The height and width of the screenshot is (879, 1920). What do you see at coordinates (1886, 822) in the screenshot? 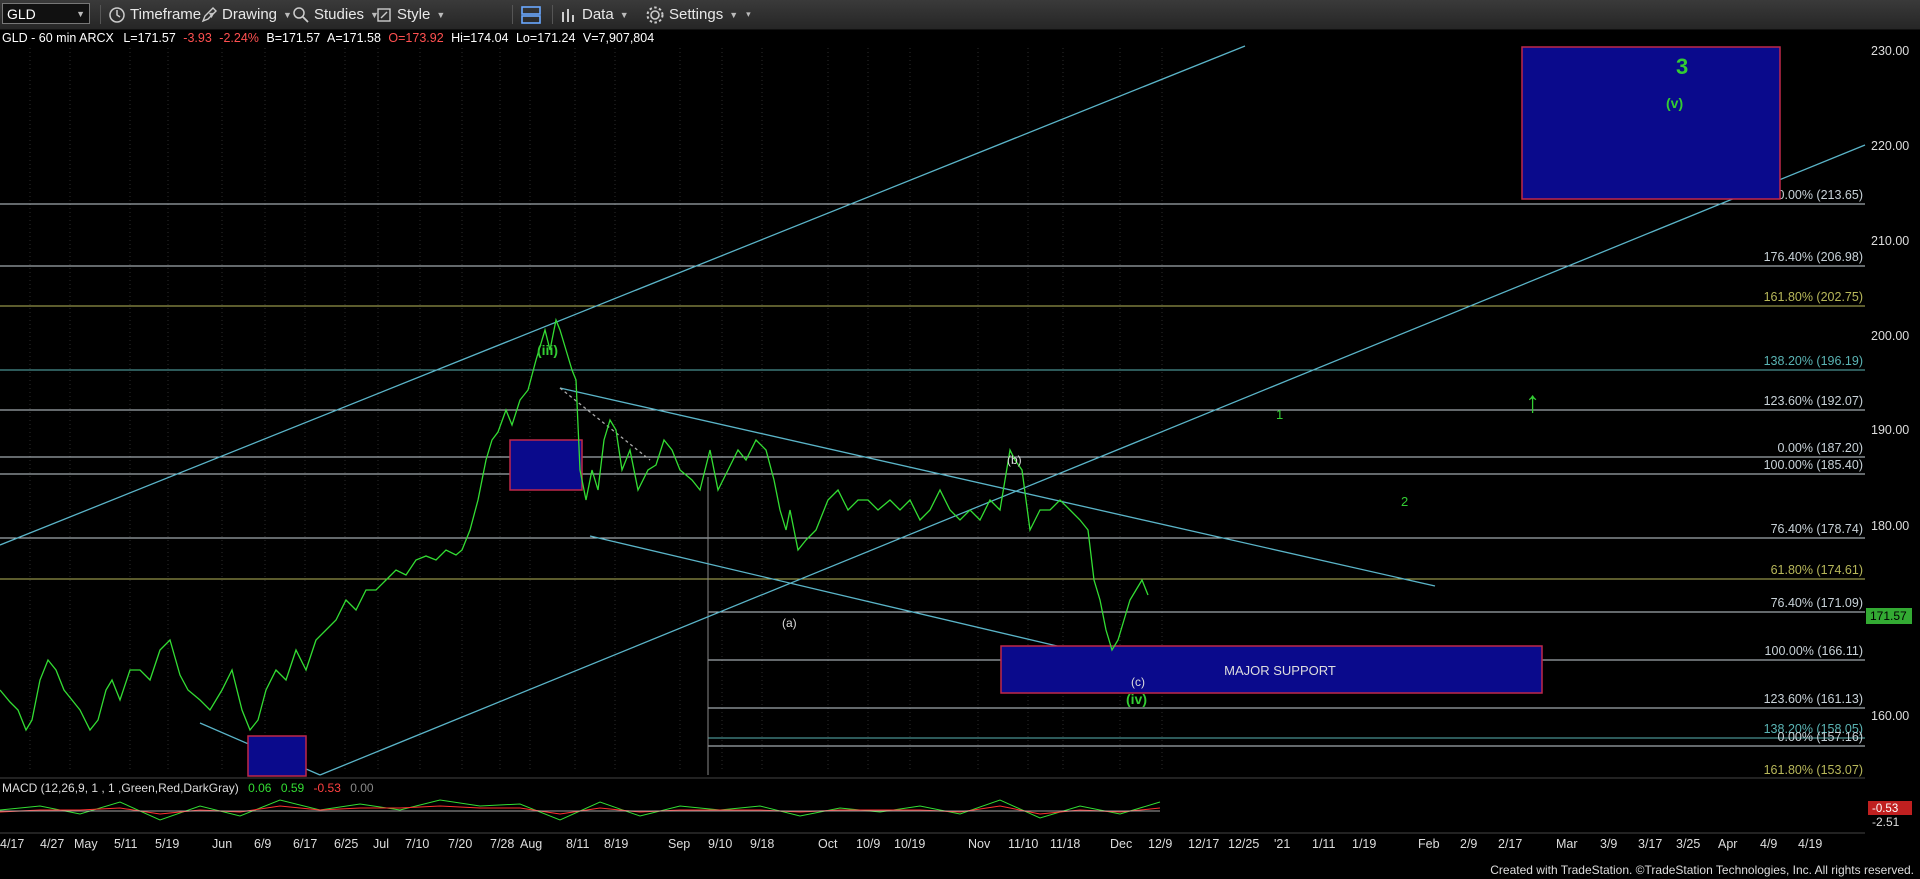
I see `macd-axis-label: -2.51` at bounding box center [1886, 822].